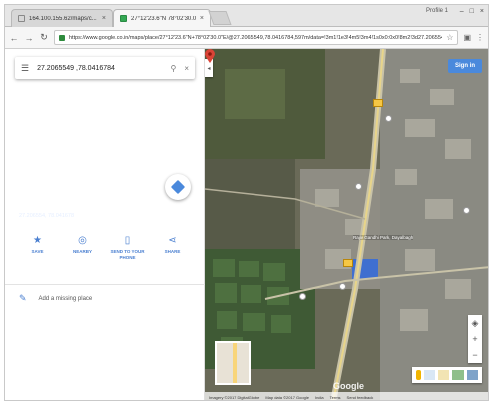 The image size is (493, 405). Describe the element at coordinates (210, 56) in the screenshot. I see `location-pin-icon` at that location.